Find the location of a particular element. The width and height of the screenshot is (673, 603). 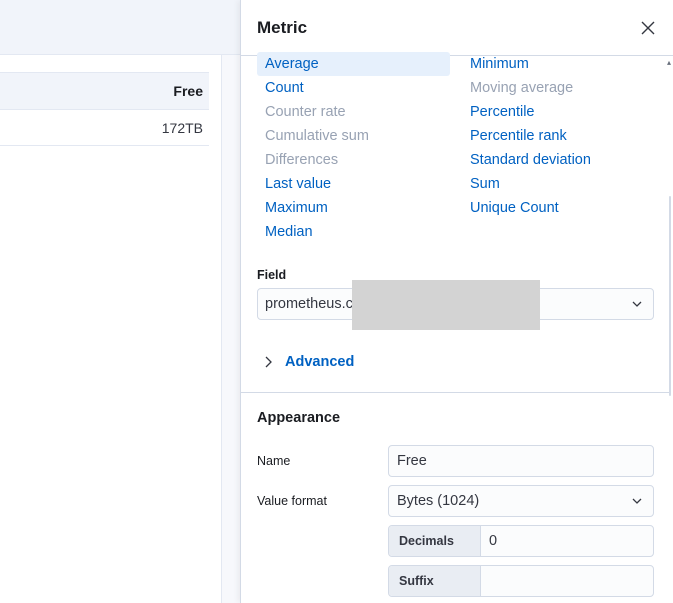

field-select-value: prometheus.c is located at coordinates (309, 304).